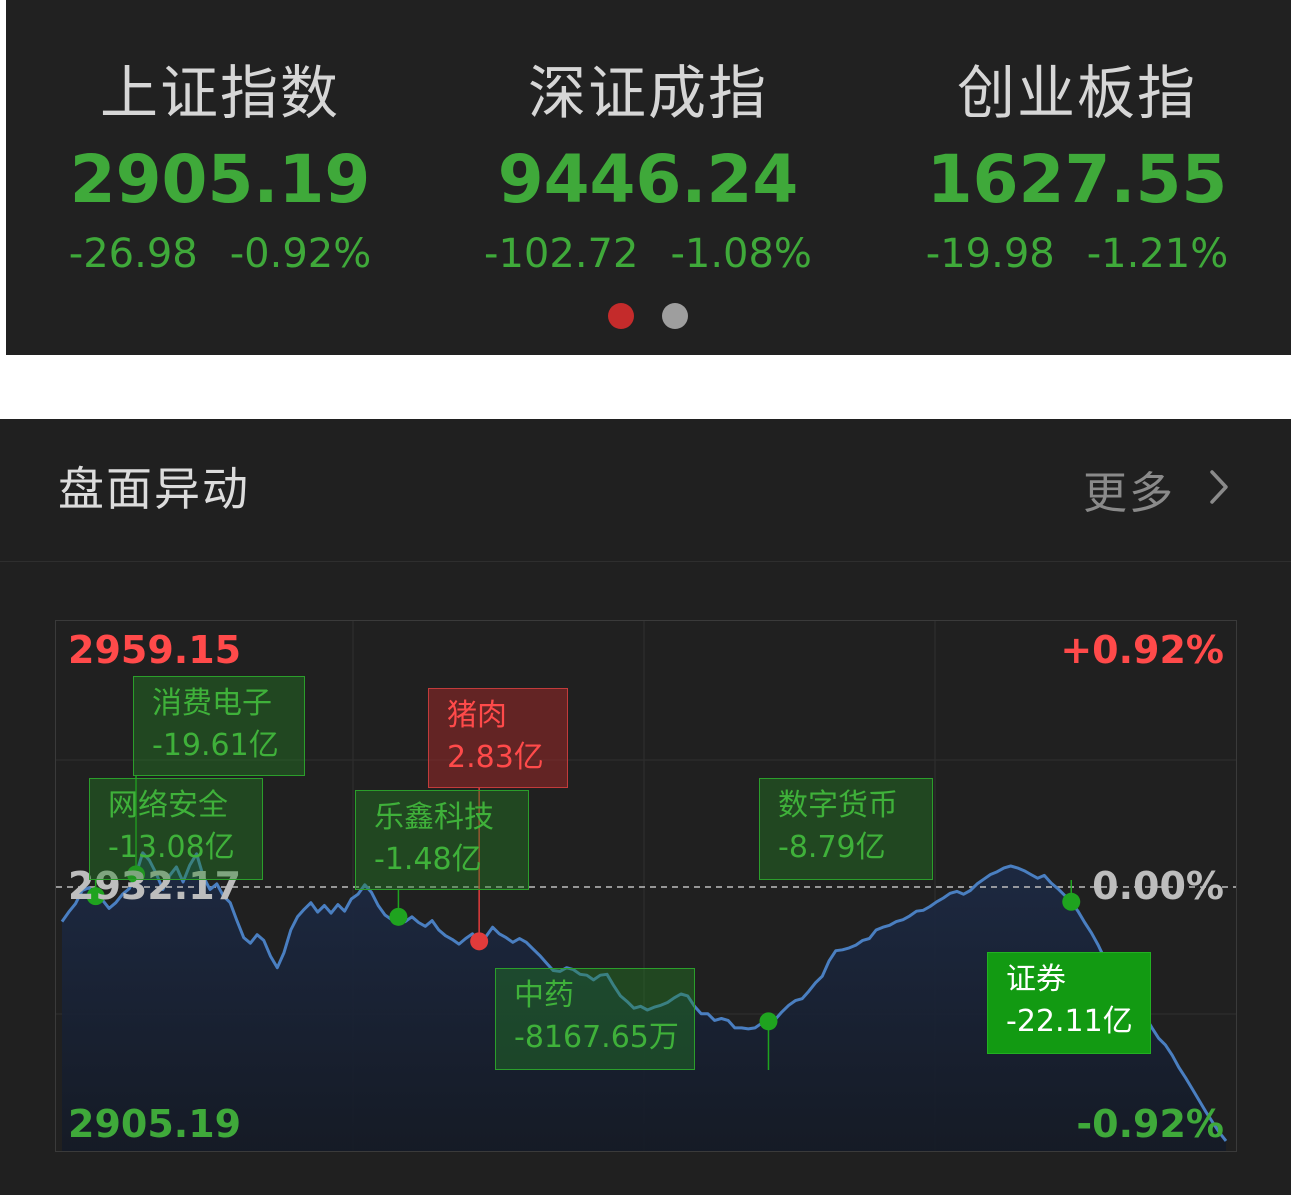 This screenshot has width=1291, height=1195. What do you see at coordinates (621, 316) in the screenshot?
I see `pager-dot-active` at bounding box center [621, 316].